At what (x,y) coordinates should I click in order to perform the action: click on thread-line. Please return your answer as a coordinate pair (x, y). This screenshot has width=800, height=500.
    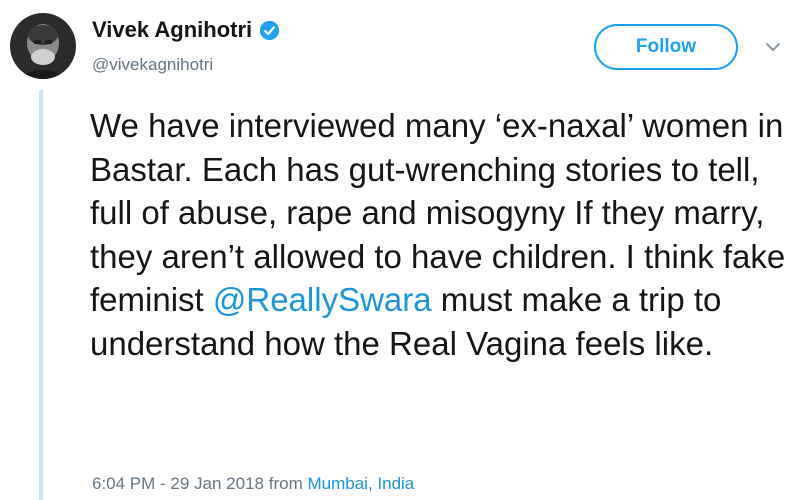
    Looking at the image, I should click on (41, 295).